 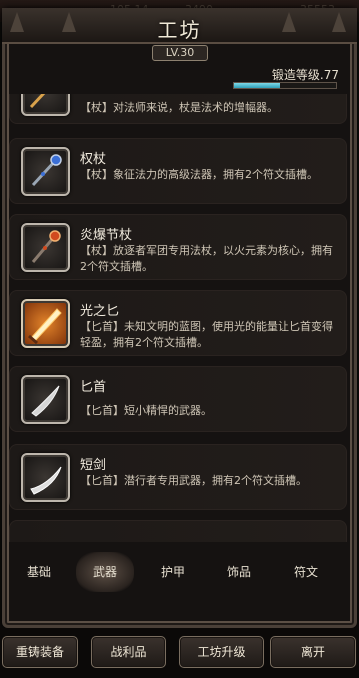 What do you see at coordinates (178, 399) in the screenshot?
I see `list-item: 匕首 【匕首】短小精悍的武器。` at bounding box center [178, 399].